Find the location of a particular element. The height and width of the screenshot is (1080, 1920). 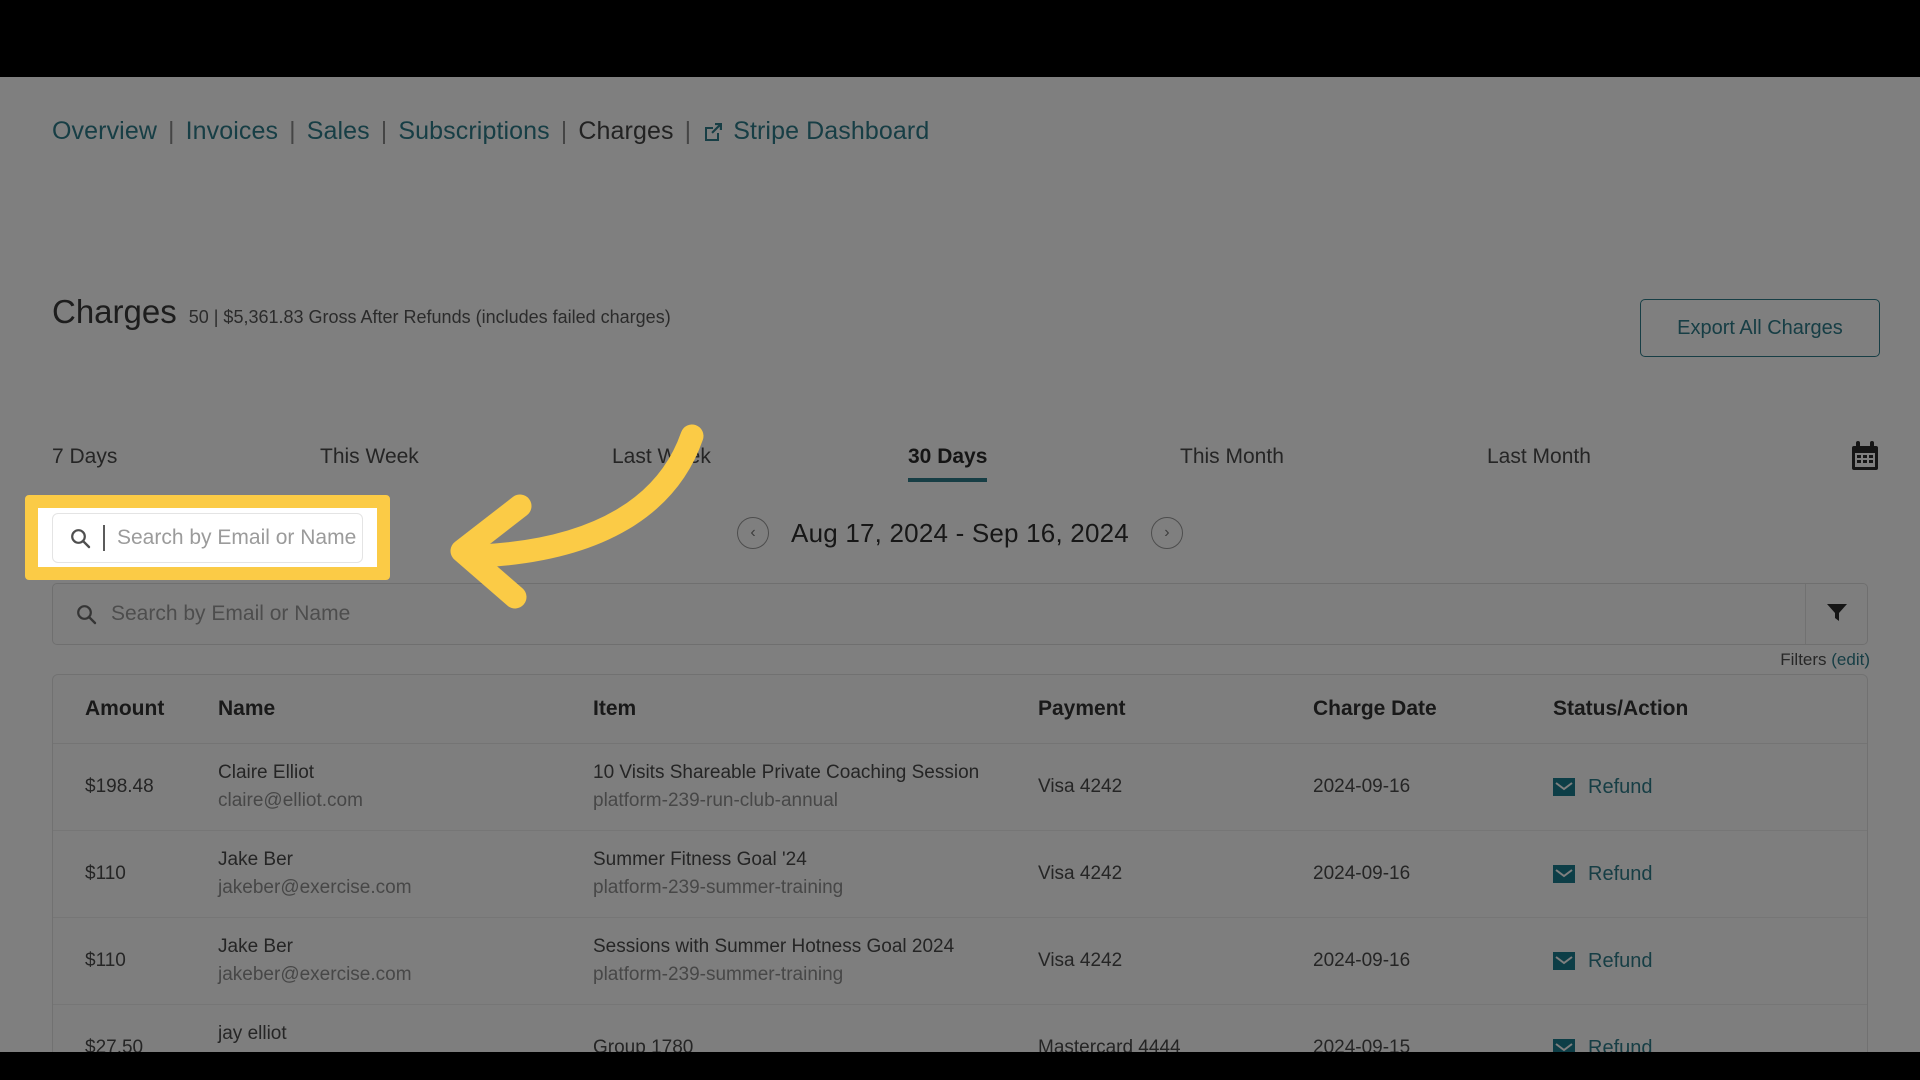

nav-item-sales: Sales is located at coordinates (338, 131).